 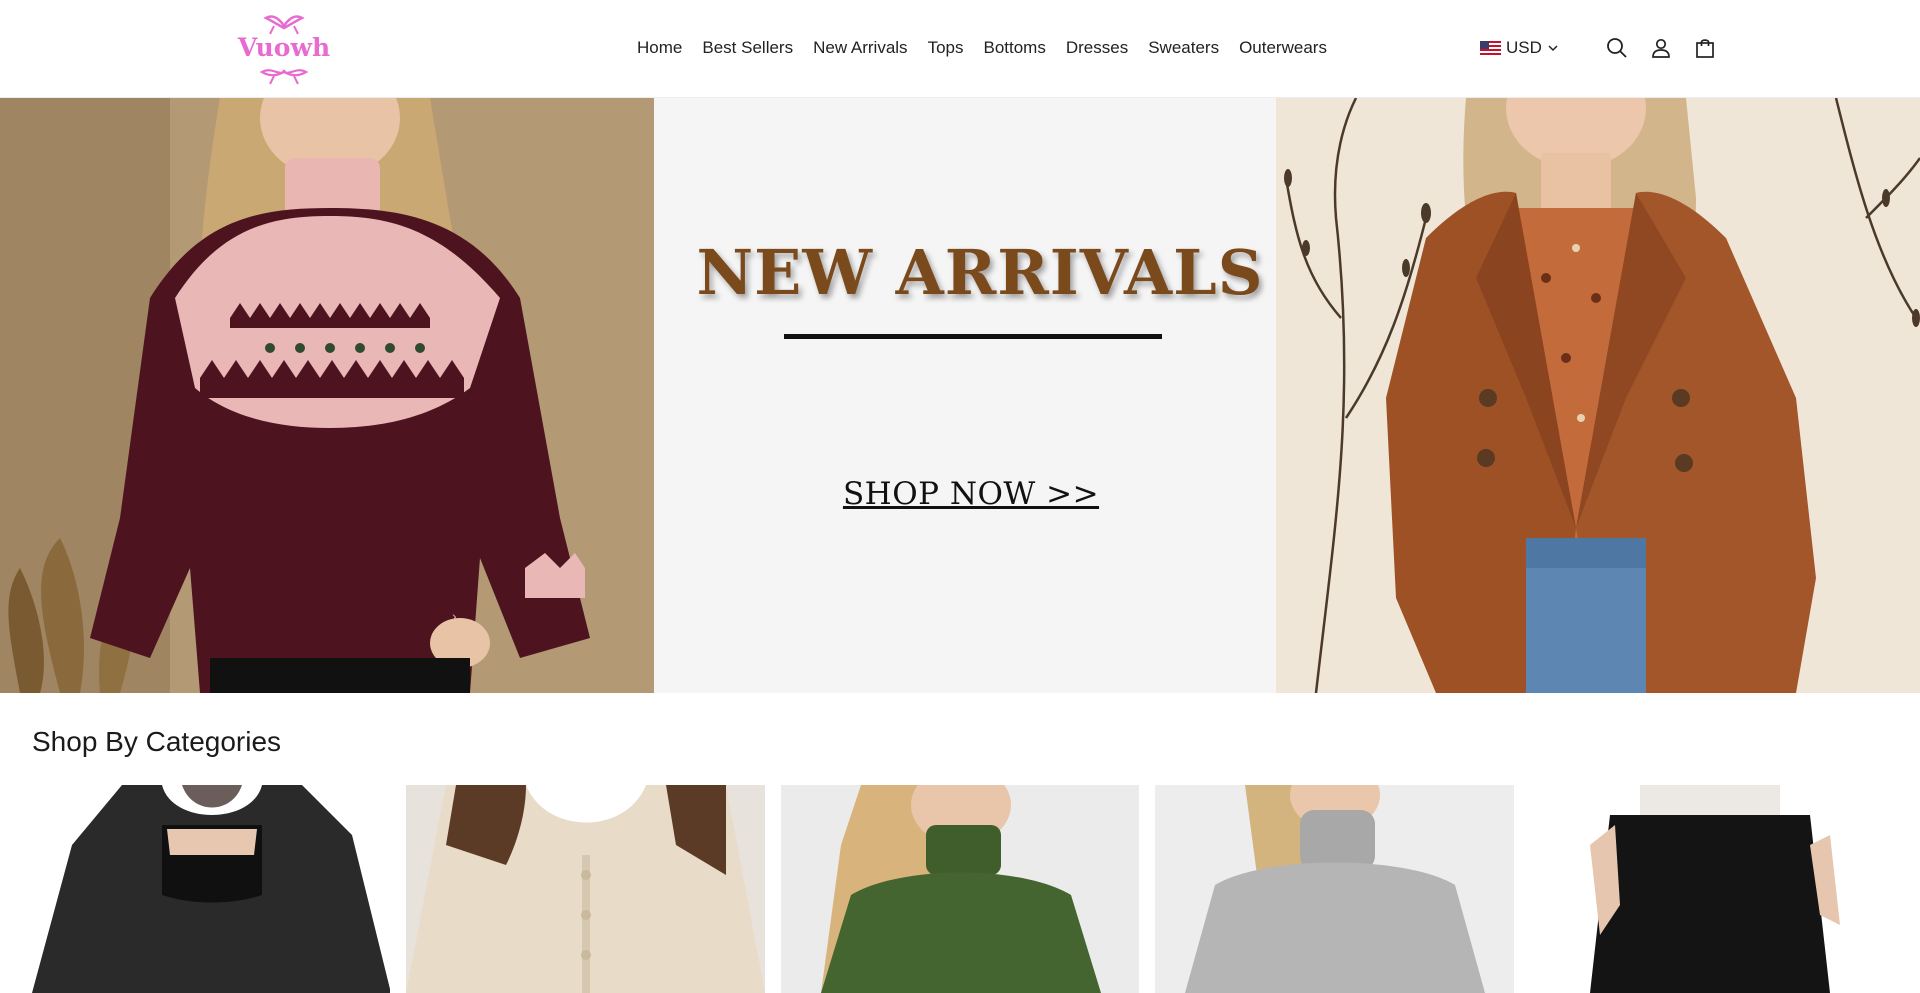 I want to click on header-actions: USD, so click(x=1599, y=48).